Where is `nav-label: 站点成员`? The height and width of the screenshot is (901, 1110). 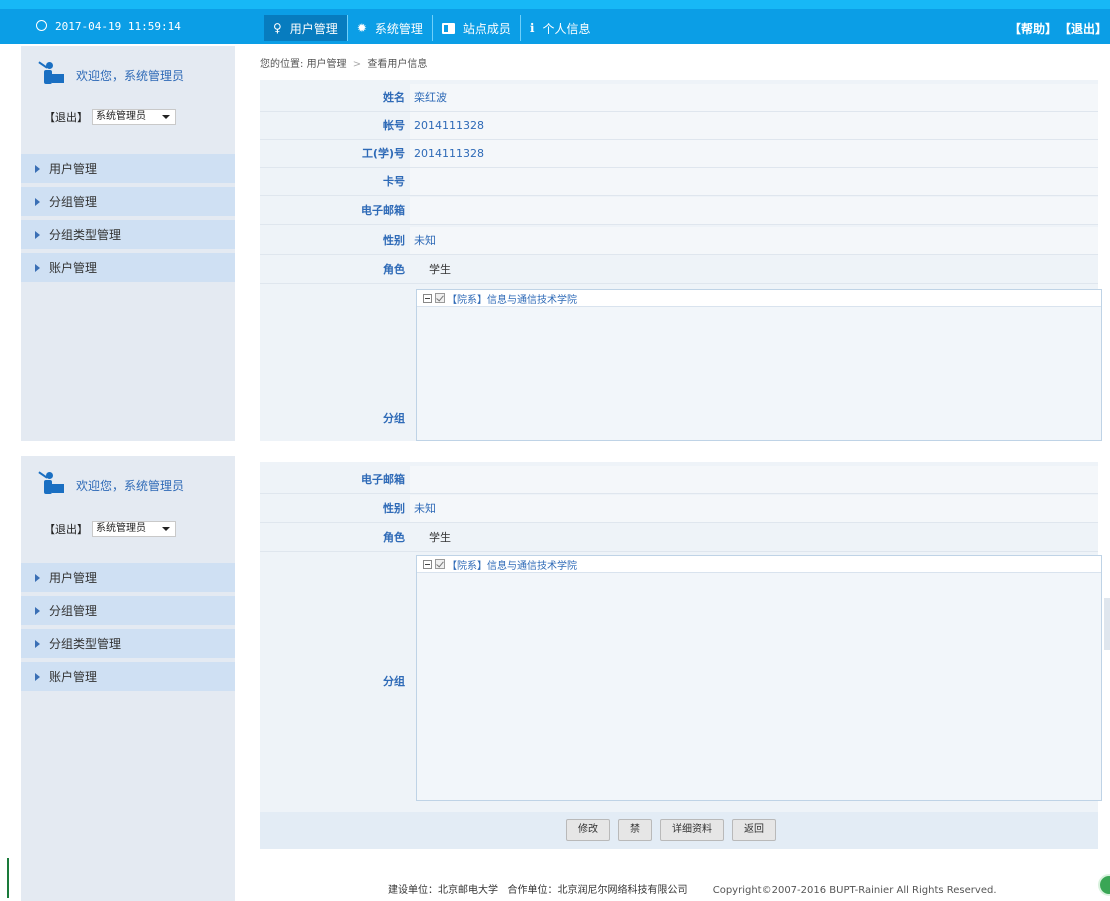
nav-label: 站点成员 is located at coordinates (486, 28).